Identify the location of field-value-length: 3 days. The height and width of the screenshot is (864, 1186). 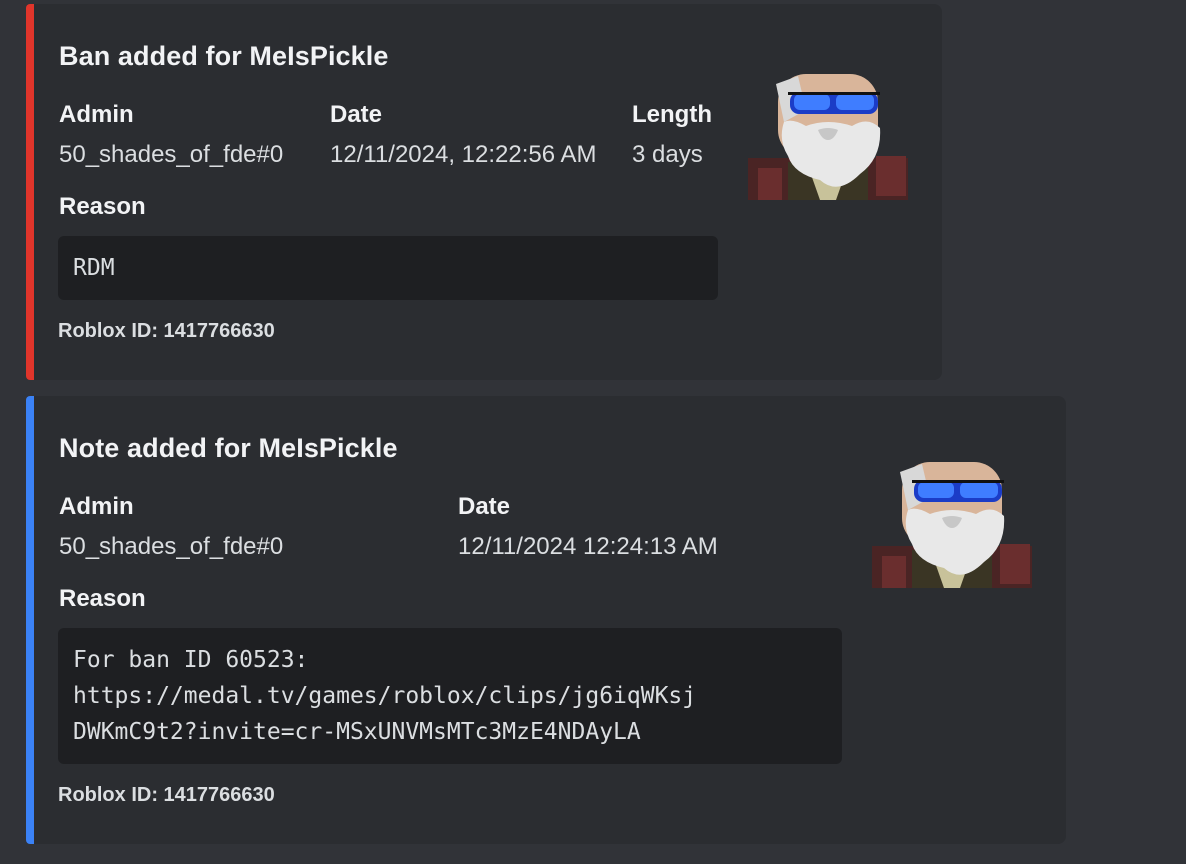
(667, 154).